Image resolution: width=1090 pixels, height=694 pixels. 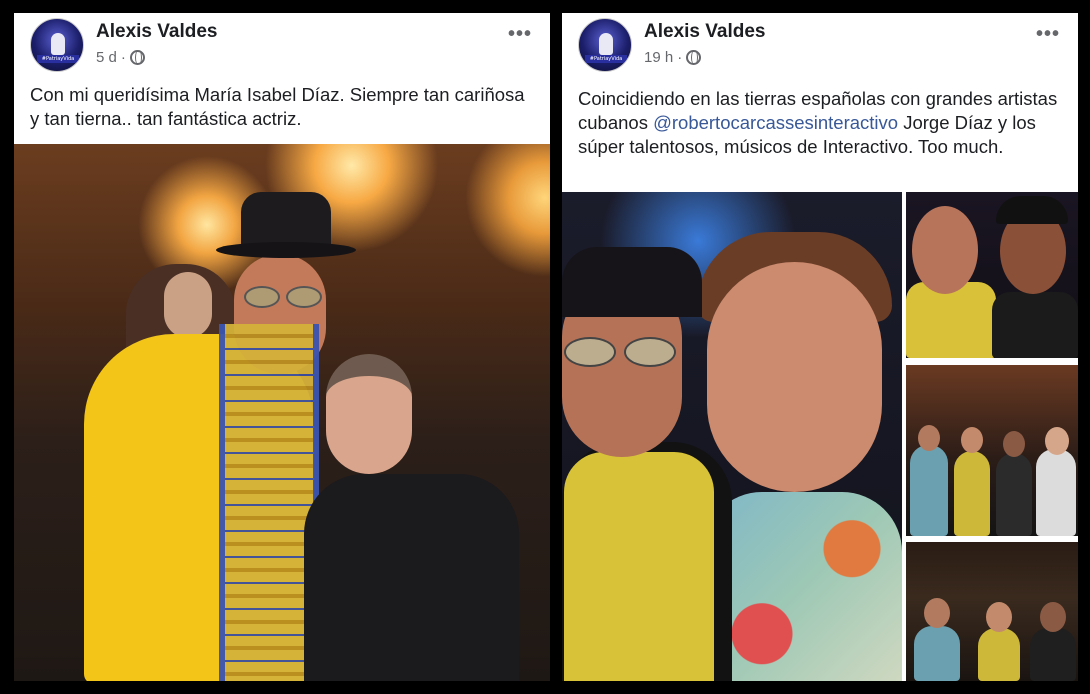 I want to click on post-meta: 19 h ·, so click(x=673, y=57).